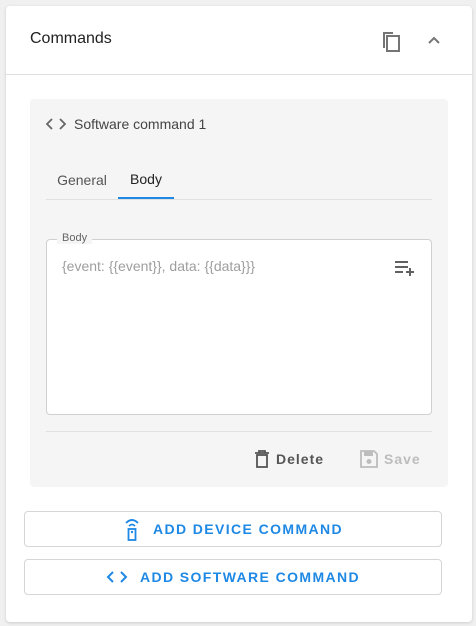  Describe the element at coordinates (71, 38) in the screenshot. I see `card-title: Commands` at that location.